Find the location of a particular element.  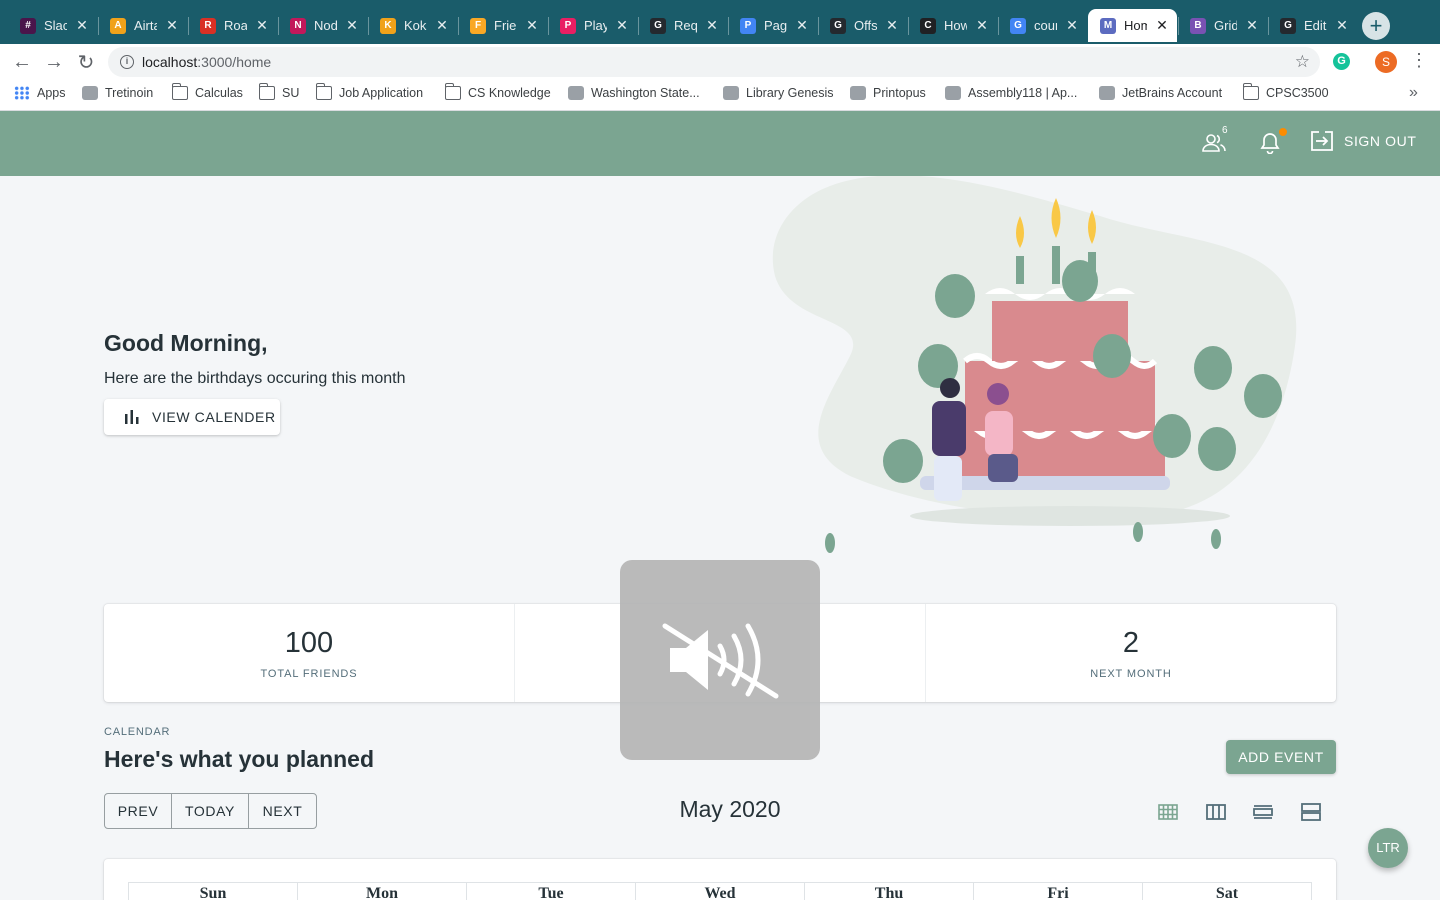

stat-label: TOTAL FRIENDS is located at coordinates (309, 673).